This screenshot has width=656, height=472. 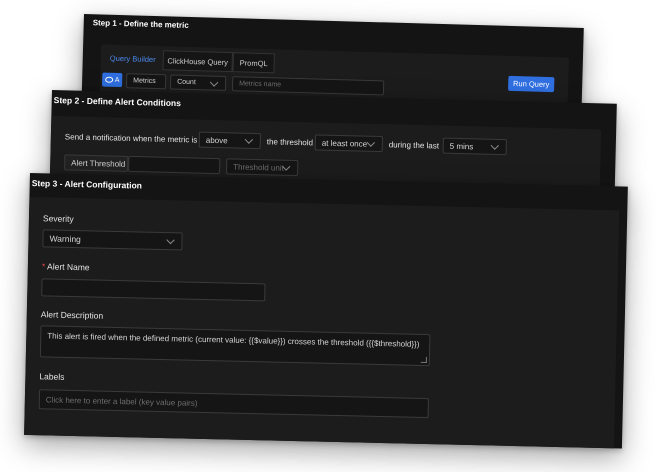 I want to click on eye-icon, so click(x=108, y=79).